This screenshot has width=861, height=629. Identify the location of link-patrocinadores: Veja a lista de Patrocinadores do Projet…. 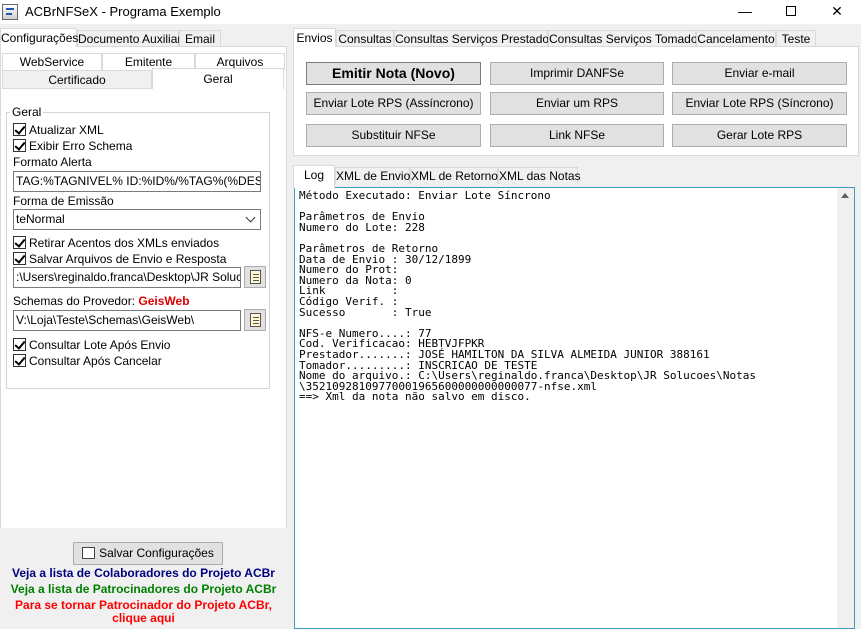
(143, 589).